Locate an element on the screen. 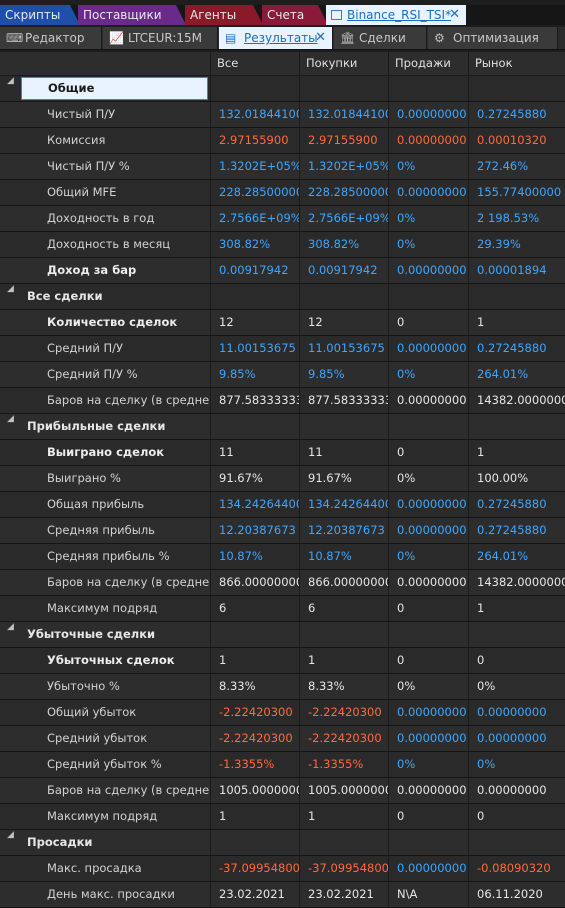 The height and width of the screenshot is (908, 565). table-row: Максимум подряд 1 1 0 0 is located at coordinates (282, 817).